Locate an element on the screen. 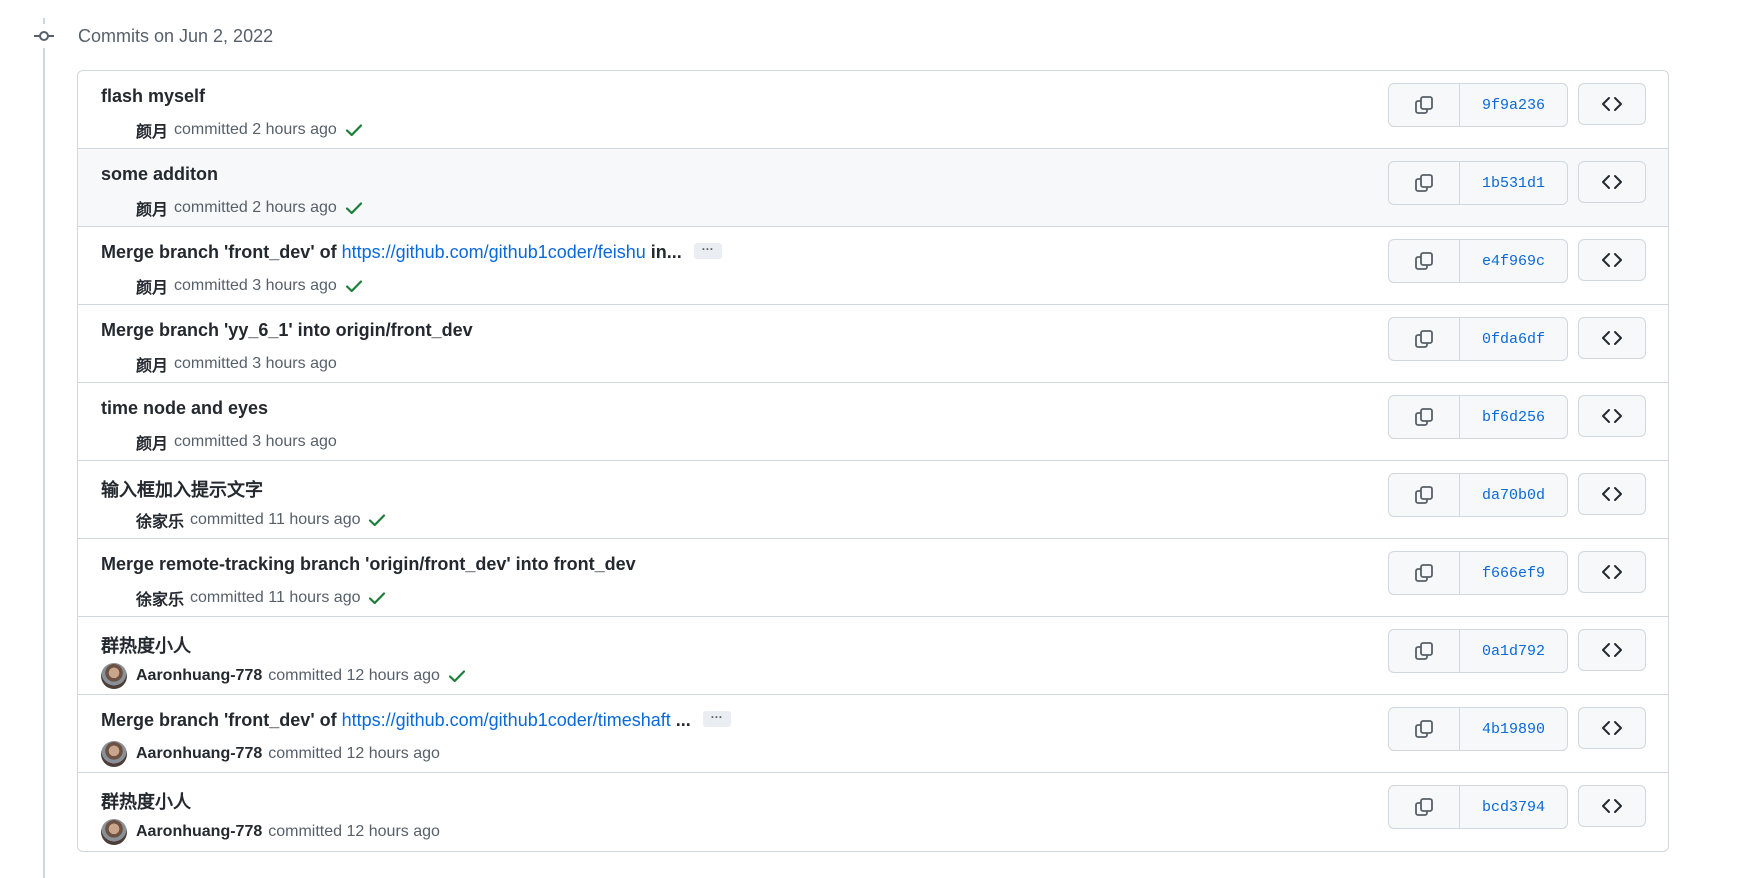 The image size is (1760, 878). commit-sha-link: bcd3794 is located at coordinates (1513, 807).